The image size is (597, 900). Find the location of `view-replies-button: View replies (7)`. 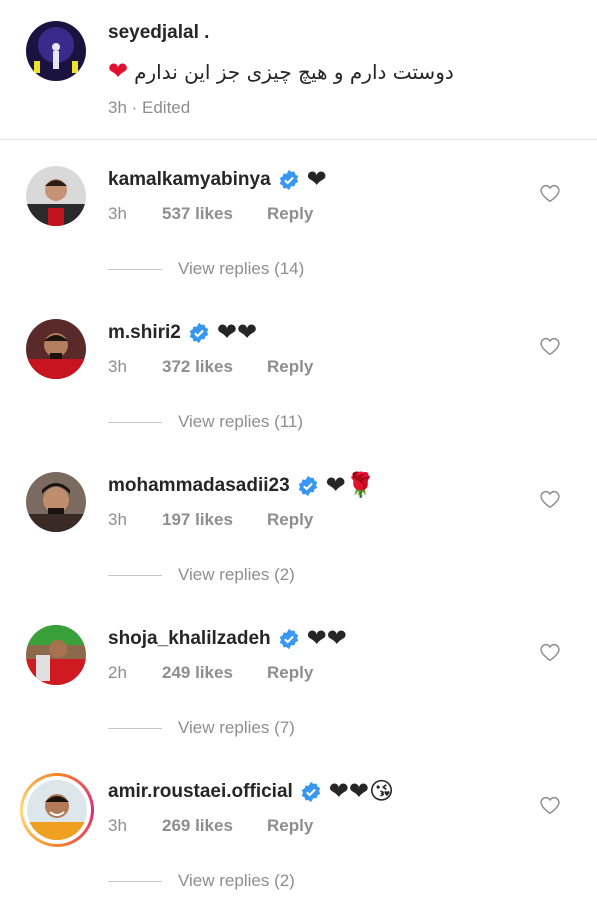

view-replies-button: View replies (7) is located at coordinates (201, 728).